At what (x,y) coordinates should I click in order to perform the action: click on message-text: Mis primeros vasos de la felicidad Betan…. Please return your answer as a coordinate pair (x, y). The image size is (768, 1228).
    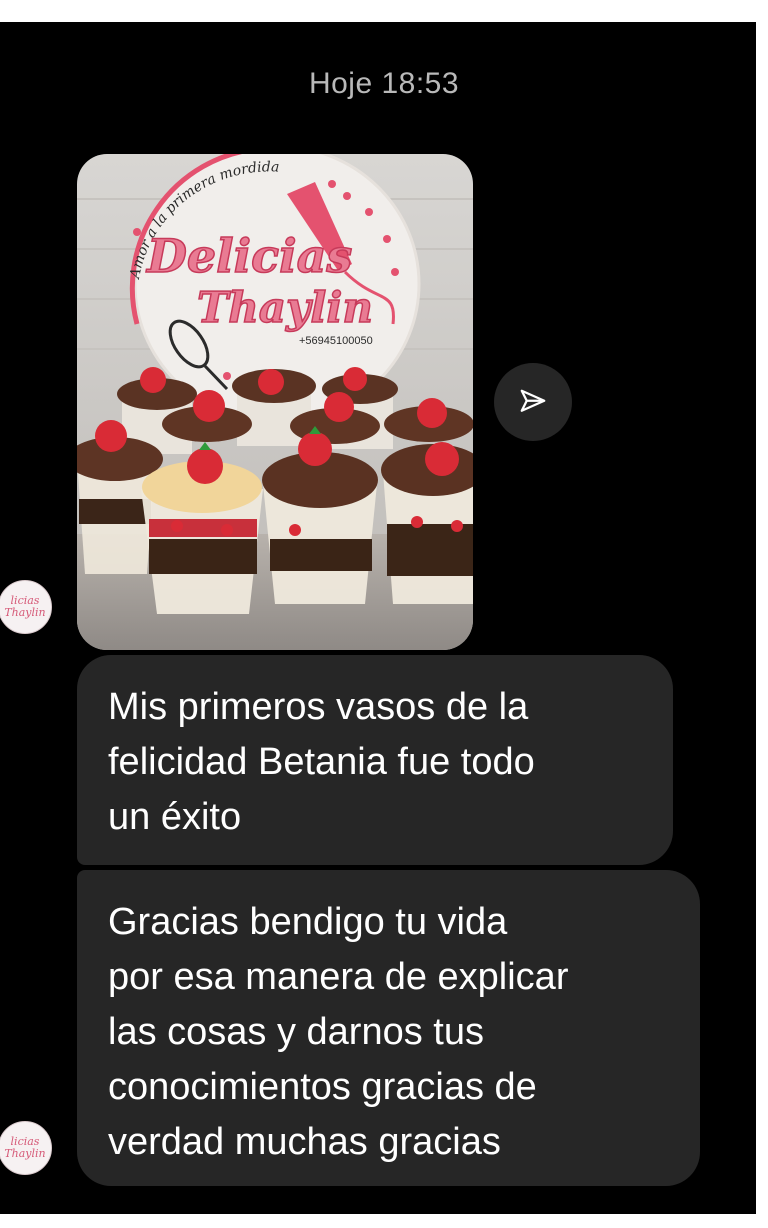
    Looking at the image, I should click on (321, 762).